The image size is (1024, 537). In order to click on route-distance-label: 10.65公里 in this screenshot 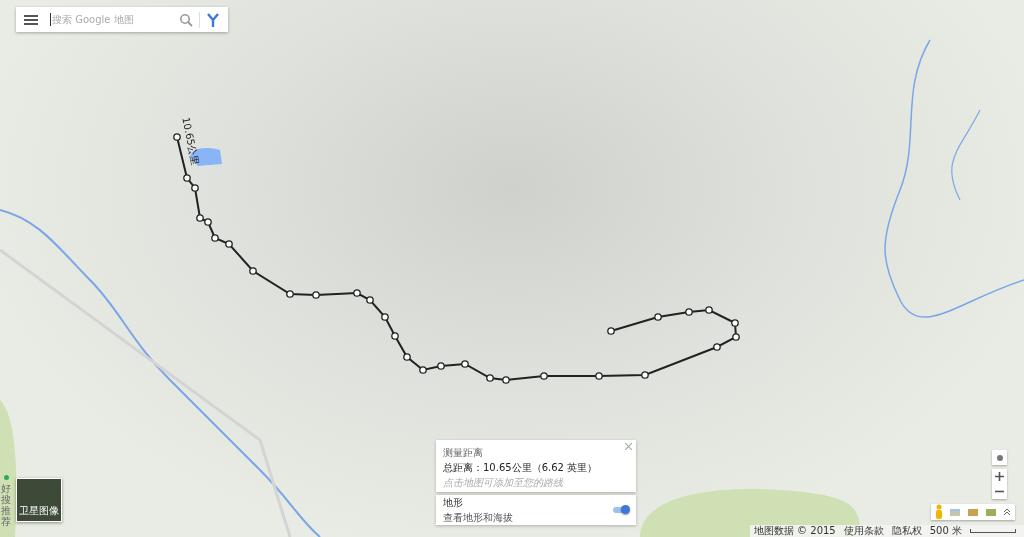, I will do `click(191, 141)`.